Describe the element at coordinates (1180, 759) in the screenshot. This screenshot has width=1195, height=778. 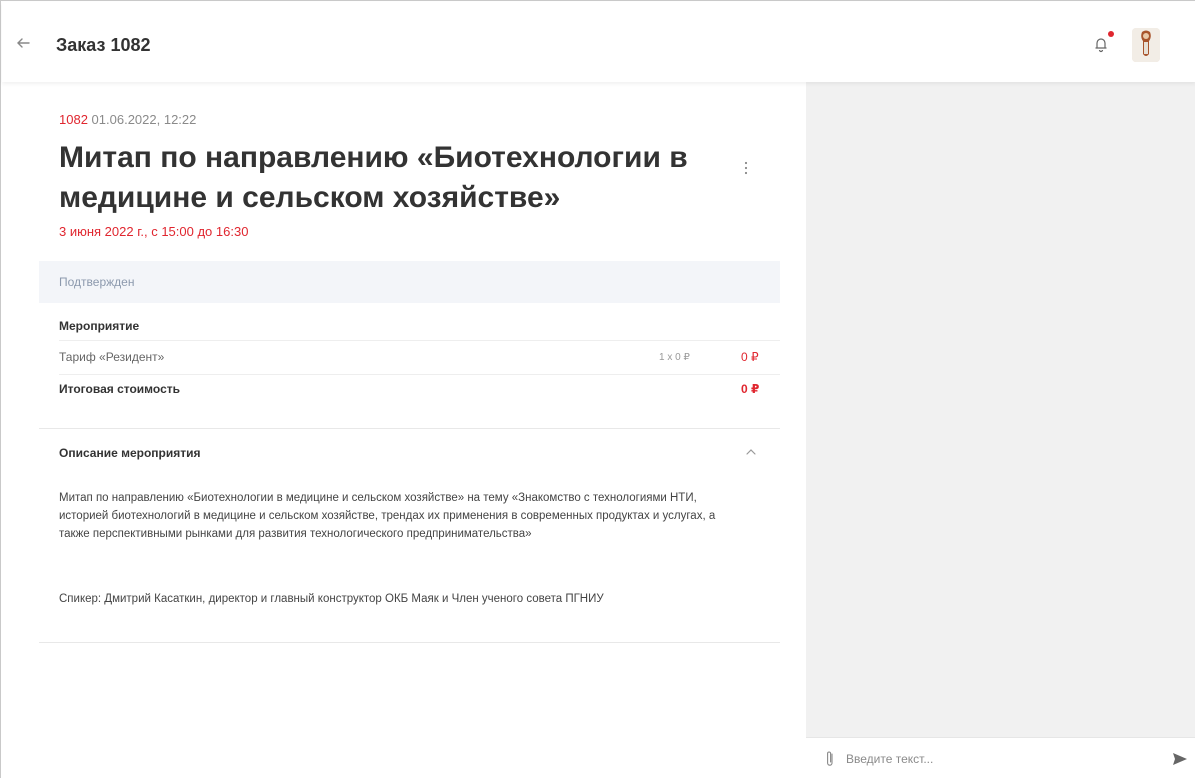
I see `send-icon` at that location.